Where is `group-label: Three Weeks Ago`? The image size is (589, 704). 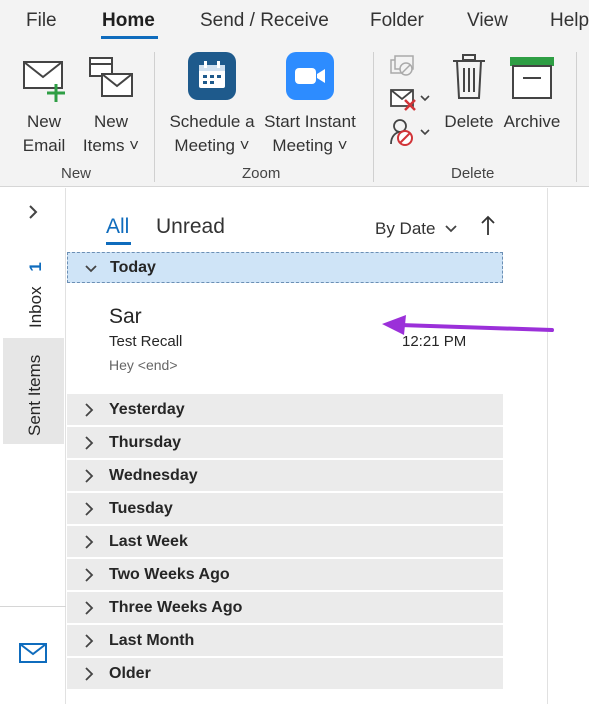
group-label: Three Weeks Ago is located at coordinates (176, 607).